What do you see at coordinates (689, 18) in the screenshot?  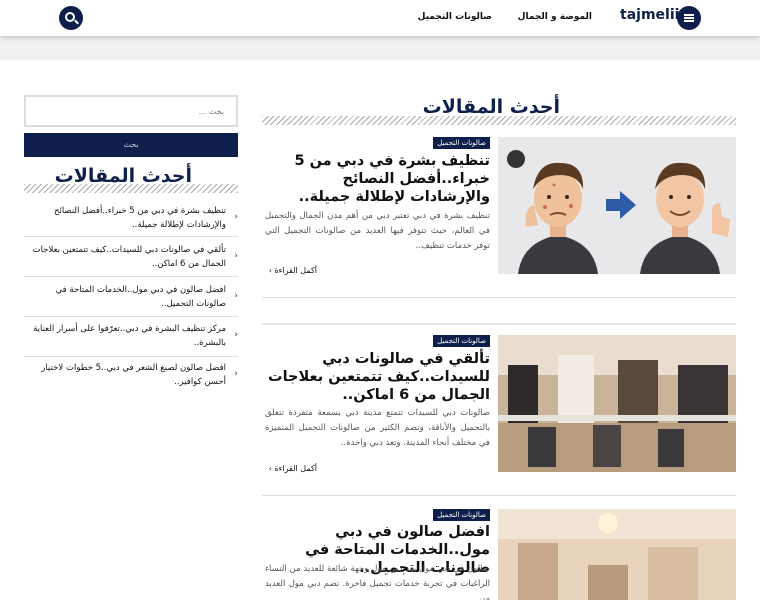 I see `menu-icon` at bounding box center [689, 18].